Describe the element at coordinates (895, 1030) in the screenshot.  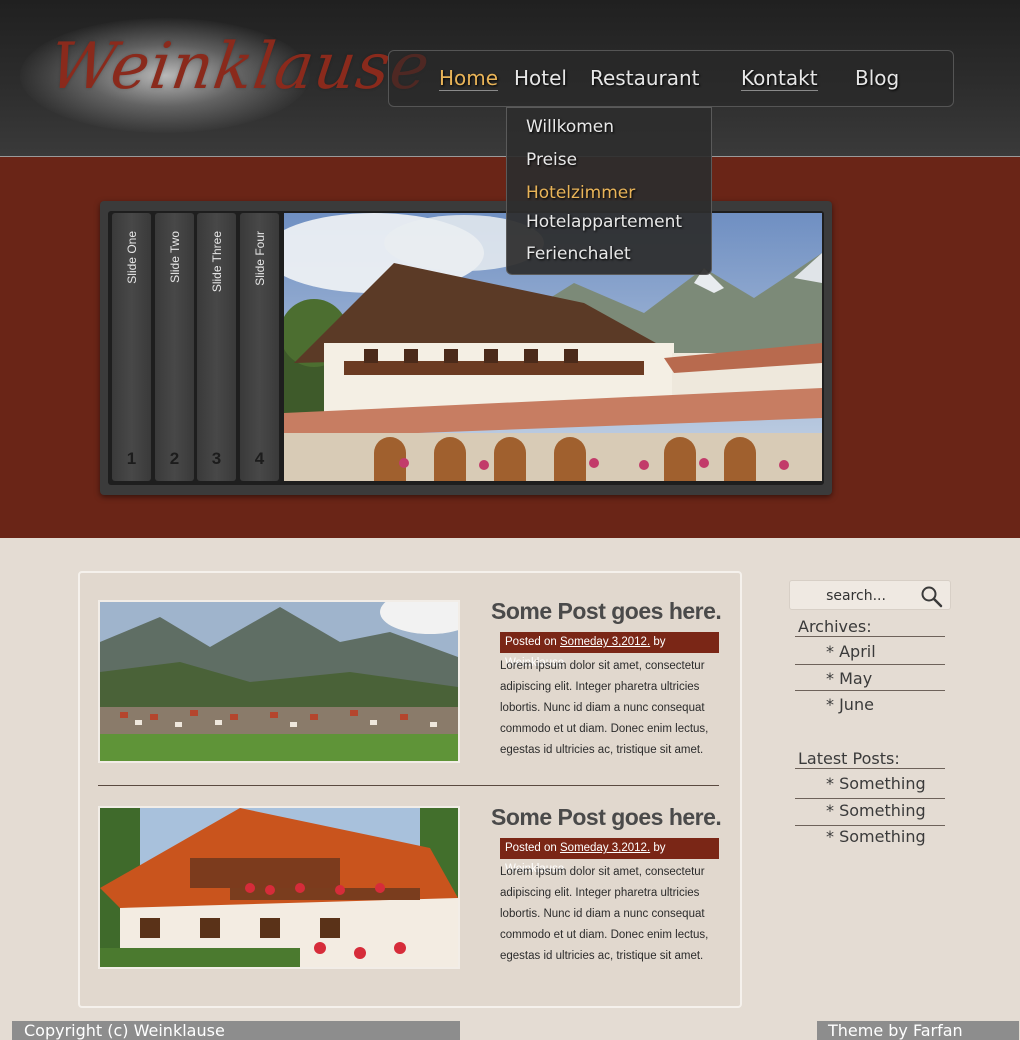
I see `footer-theme-credit: Theme by Farfan` at that location.